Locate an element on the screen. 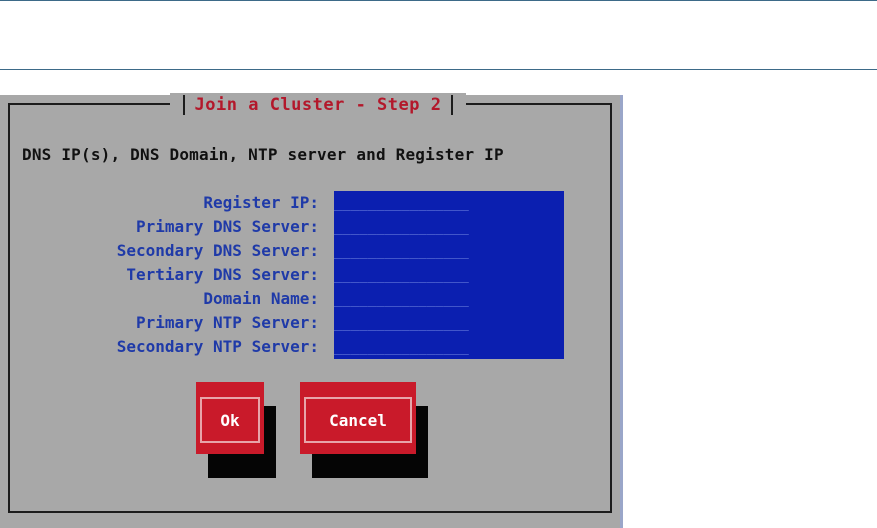  dialog-title: Join a Cluster - Step 2 is located at coordinates (318, 105).